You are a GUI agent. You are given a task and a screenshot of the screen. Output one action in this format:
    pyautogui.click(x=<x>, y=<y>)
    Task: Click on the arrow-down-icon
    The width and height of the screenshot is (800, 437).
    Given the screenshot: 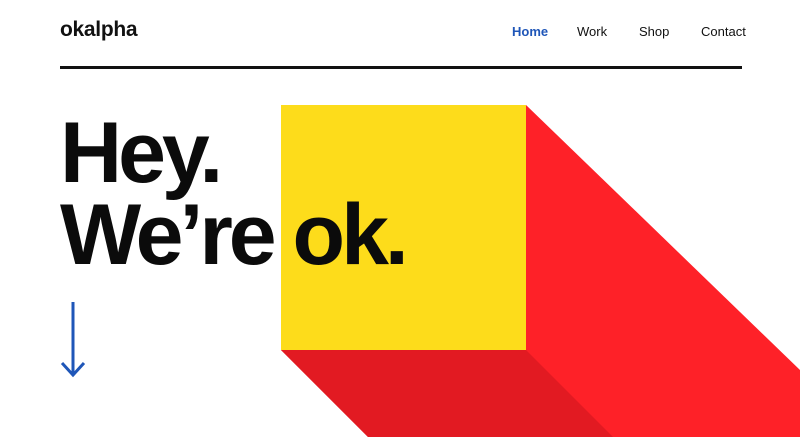 What is the action you would take?
    pyautogui.click(x=74, y=340)
    